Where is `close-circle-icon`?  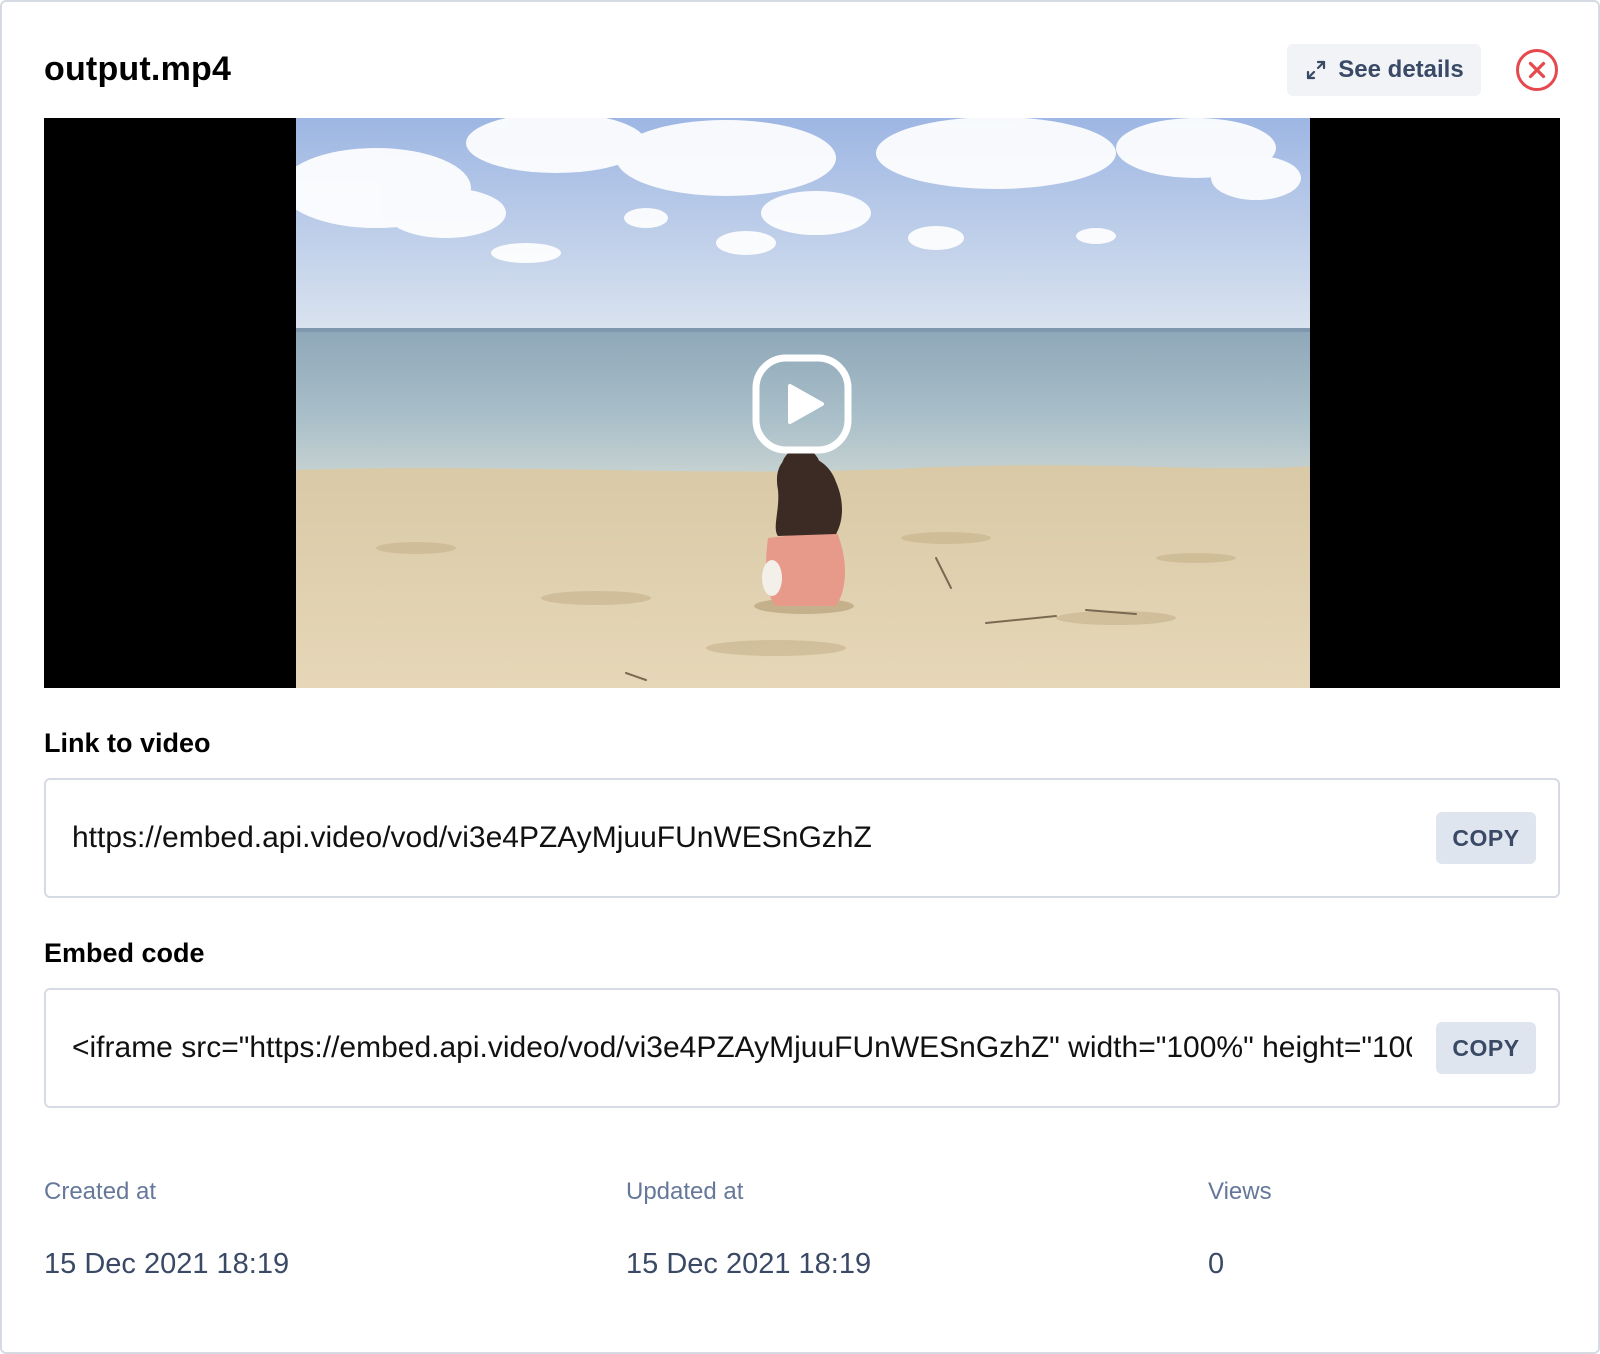
close-circle-icon is located at coordinates (1537, 70).